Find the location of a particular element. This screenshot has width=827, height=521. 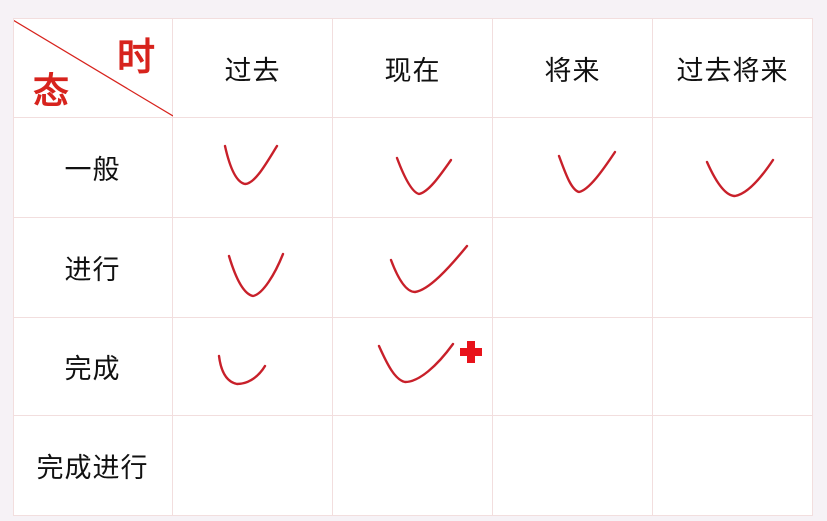

row-header-simple: 一般 is located at coordinates (93, 168).